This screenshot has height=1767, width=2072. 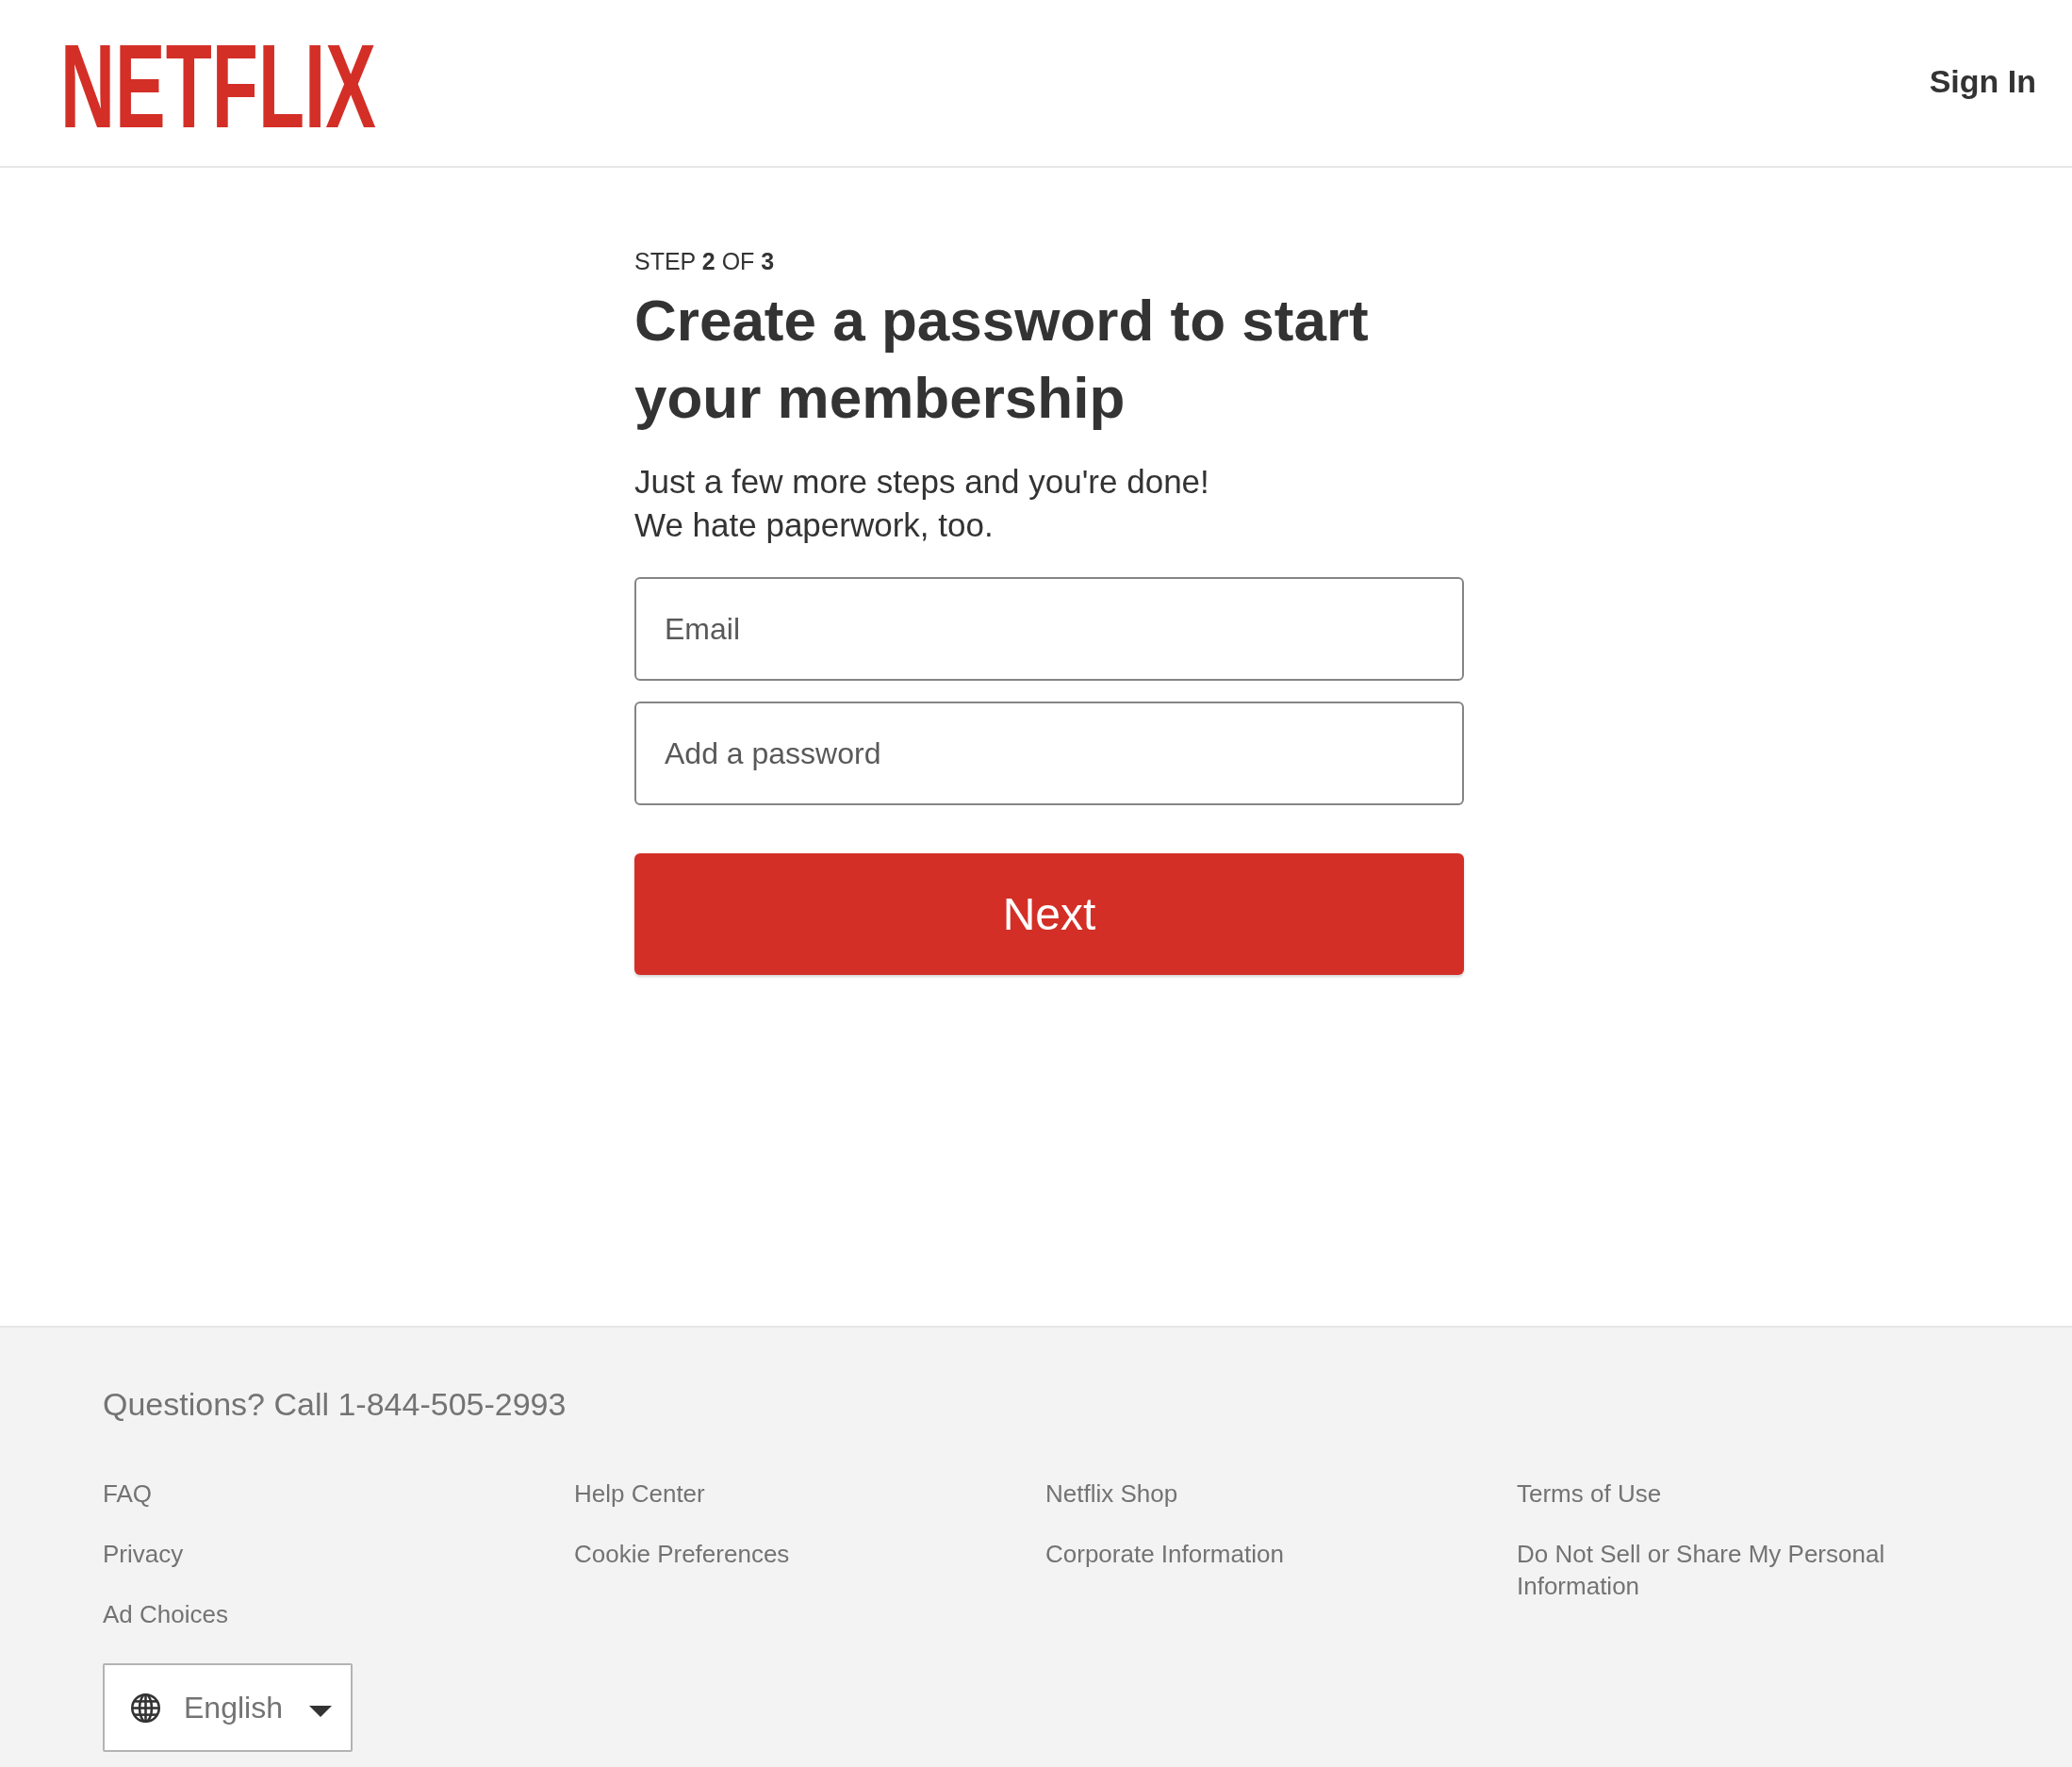 What do you see at coordinates (127, 1494) in the screenshot?
I see `footer-link: FAQ` at bounding box center [127, 1494].